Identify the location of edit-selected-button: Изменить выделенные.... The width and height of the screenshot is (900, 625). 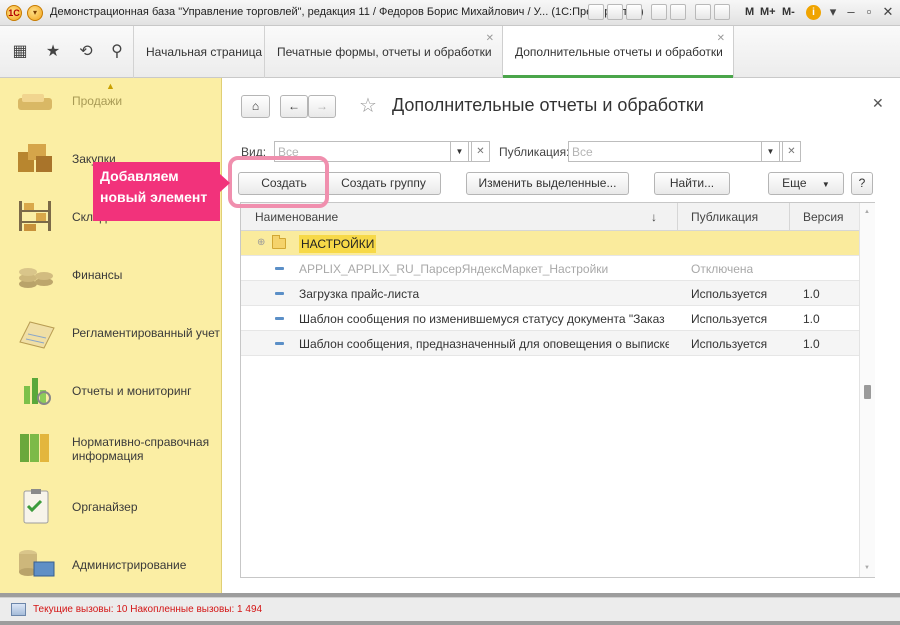
(547, 183).